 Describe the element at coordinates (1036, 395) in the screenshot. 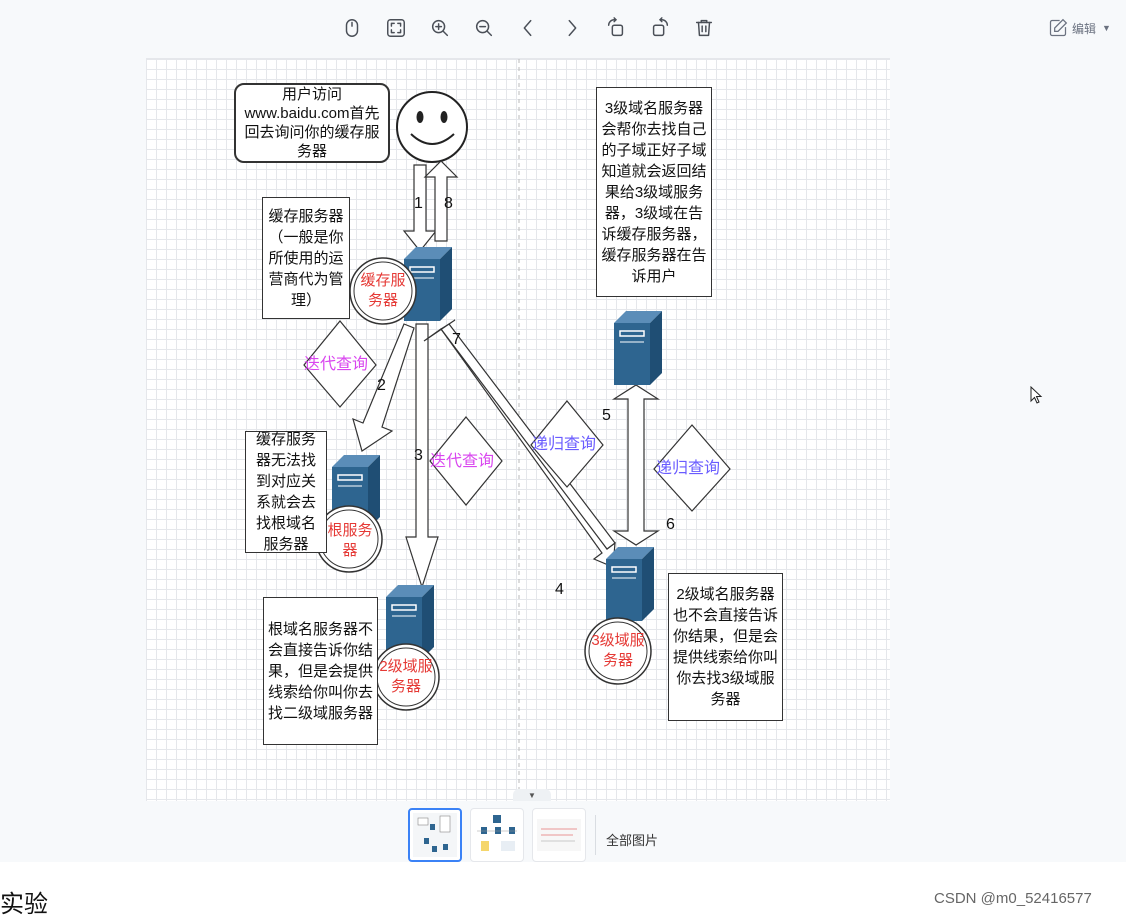

I see `mouse-cursor-icon` at that location.